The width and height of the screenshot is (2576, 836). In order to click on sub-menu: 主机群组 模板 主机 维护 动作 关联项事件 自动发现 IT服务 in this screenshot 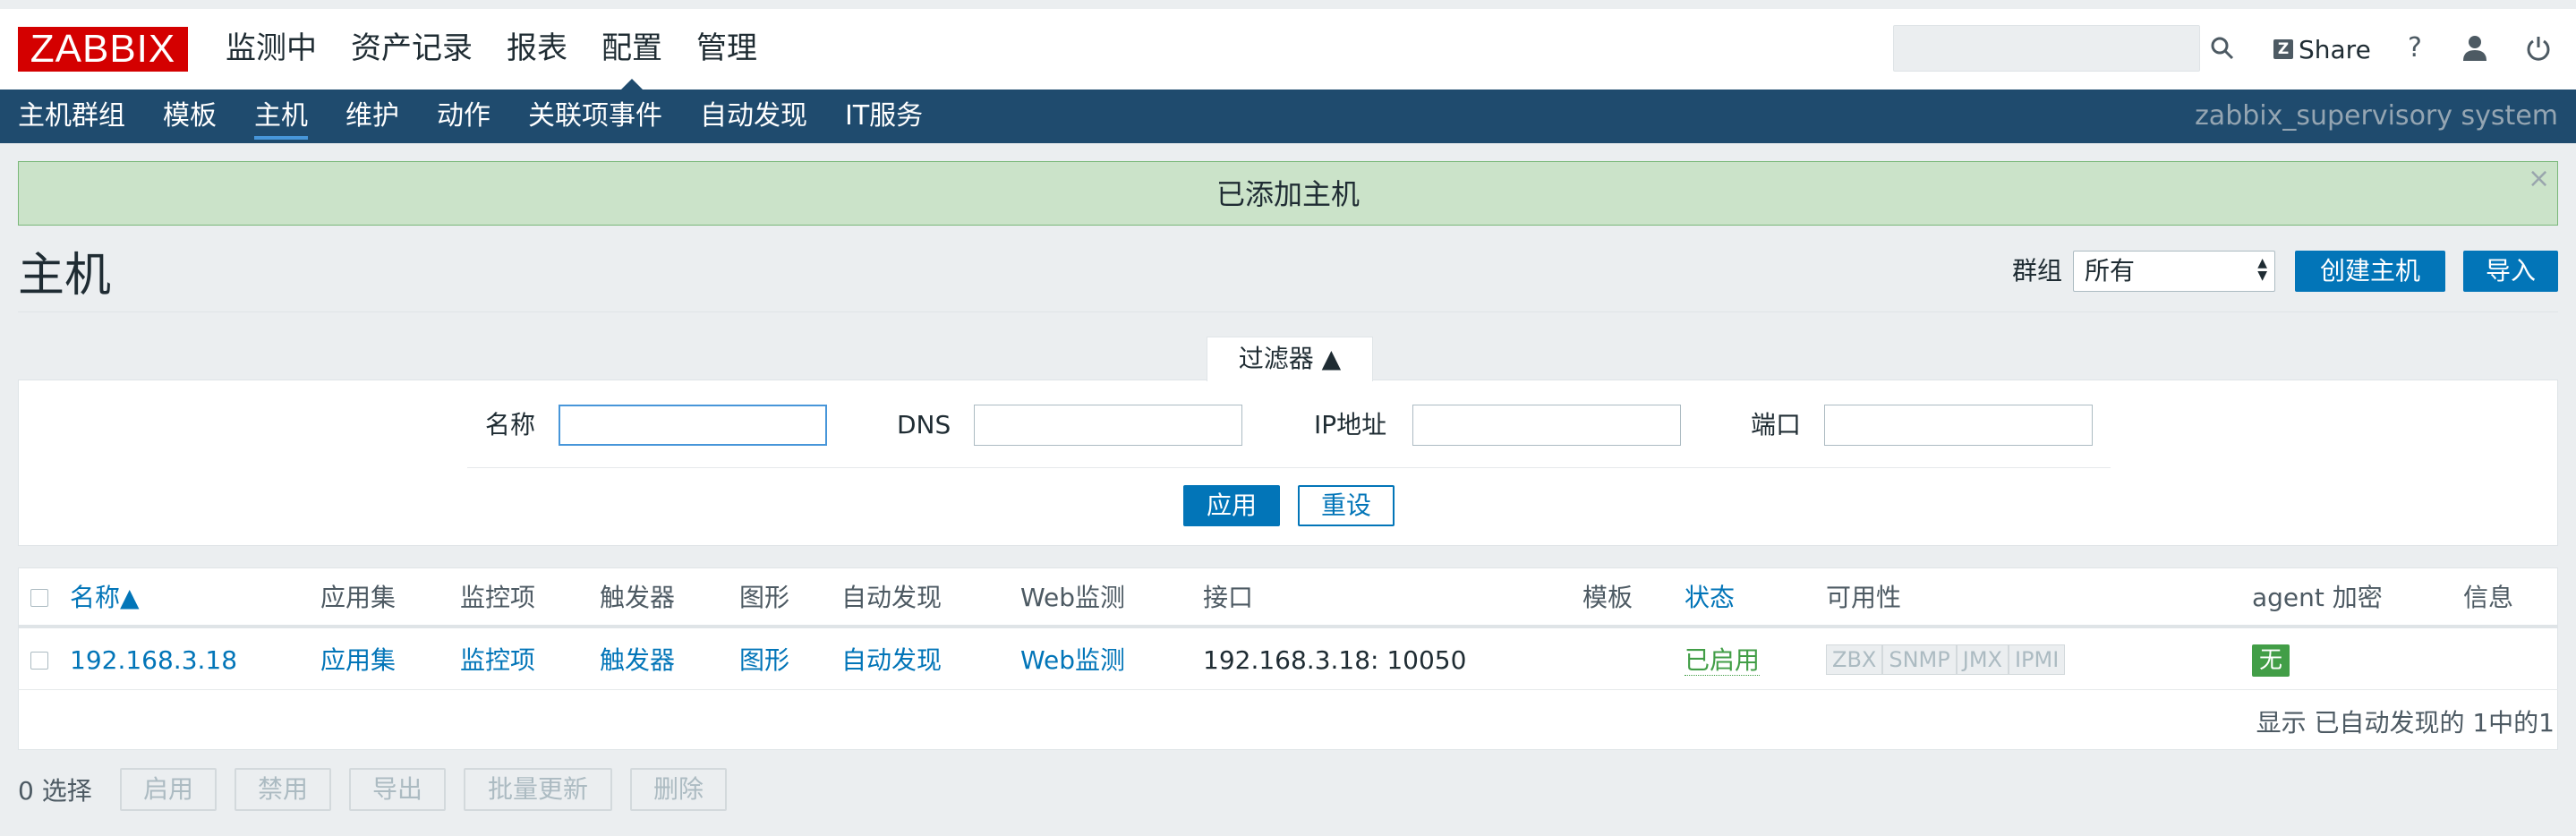, I will do `click(489, 117)`.